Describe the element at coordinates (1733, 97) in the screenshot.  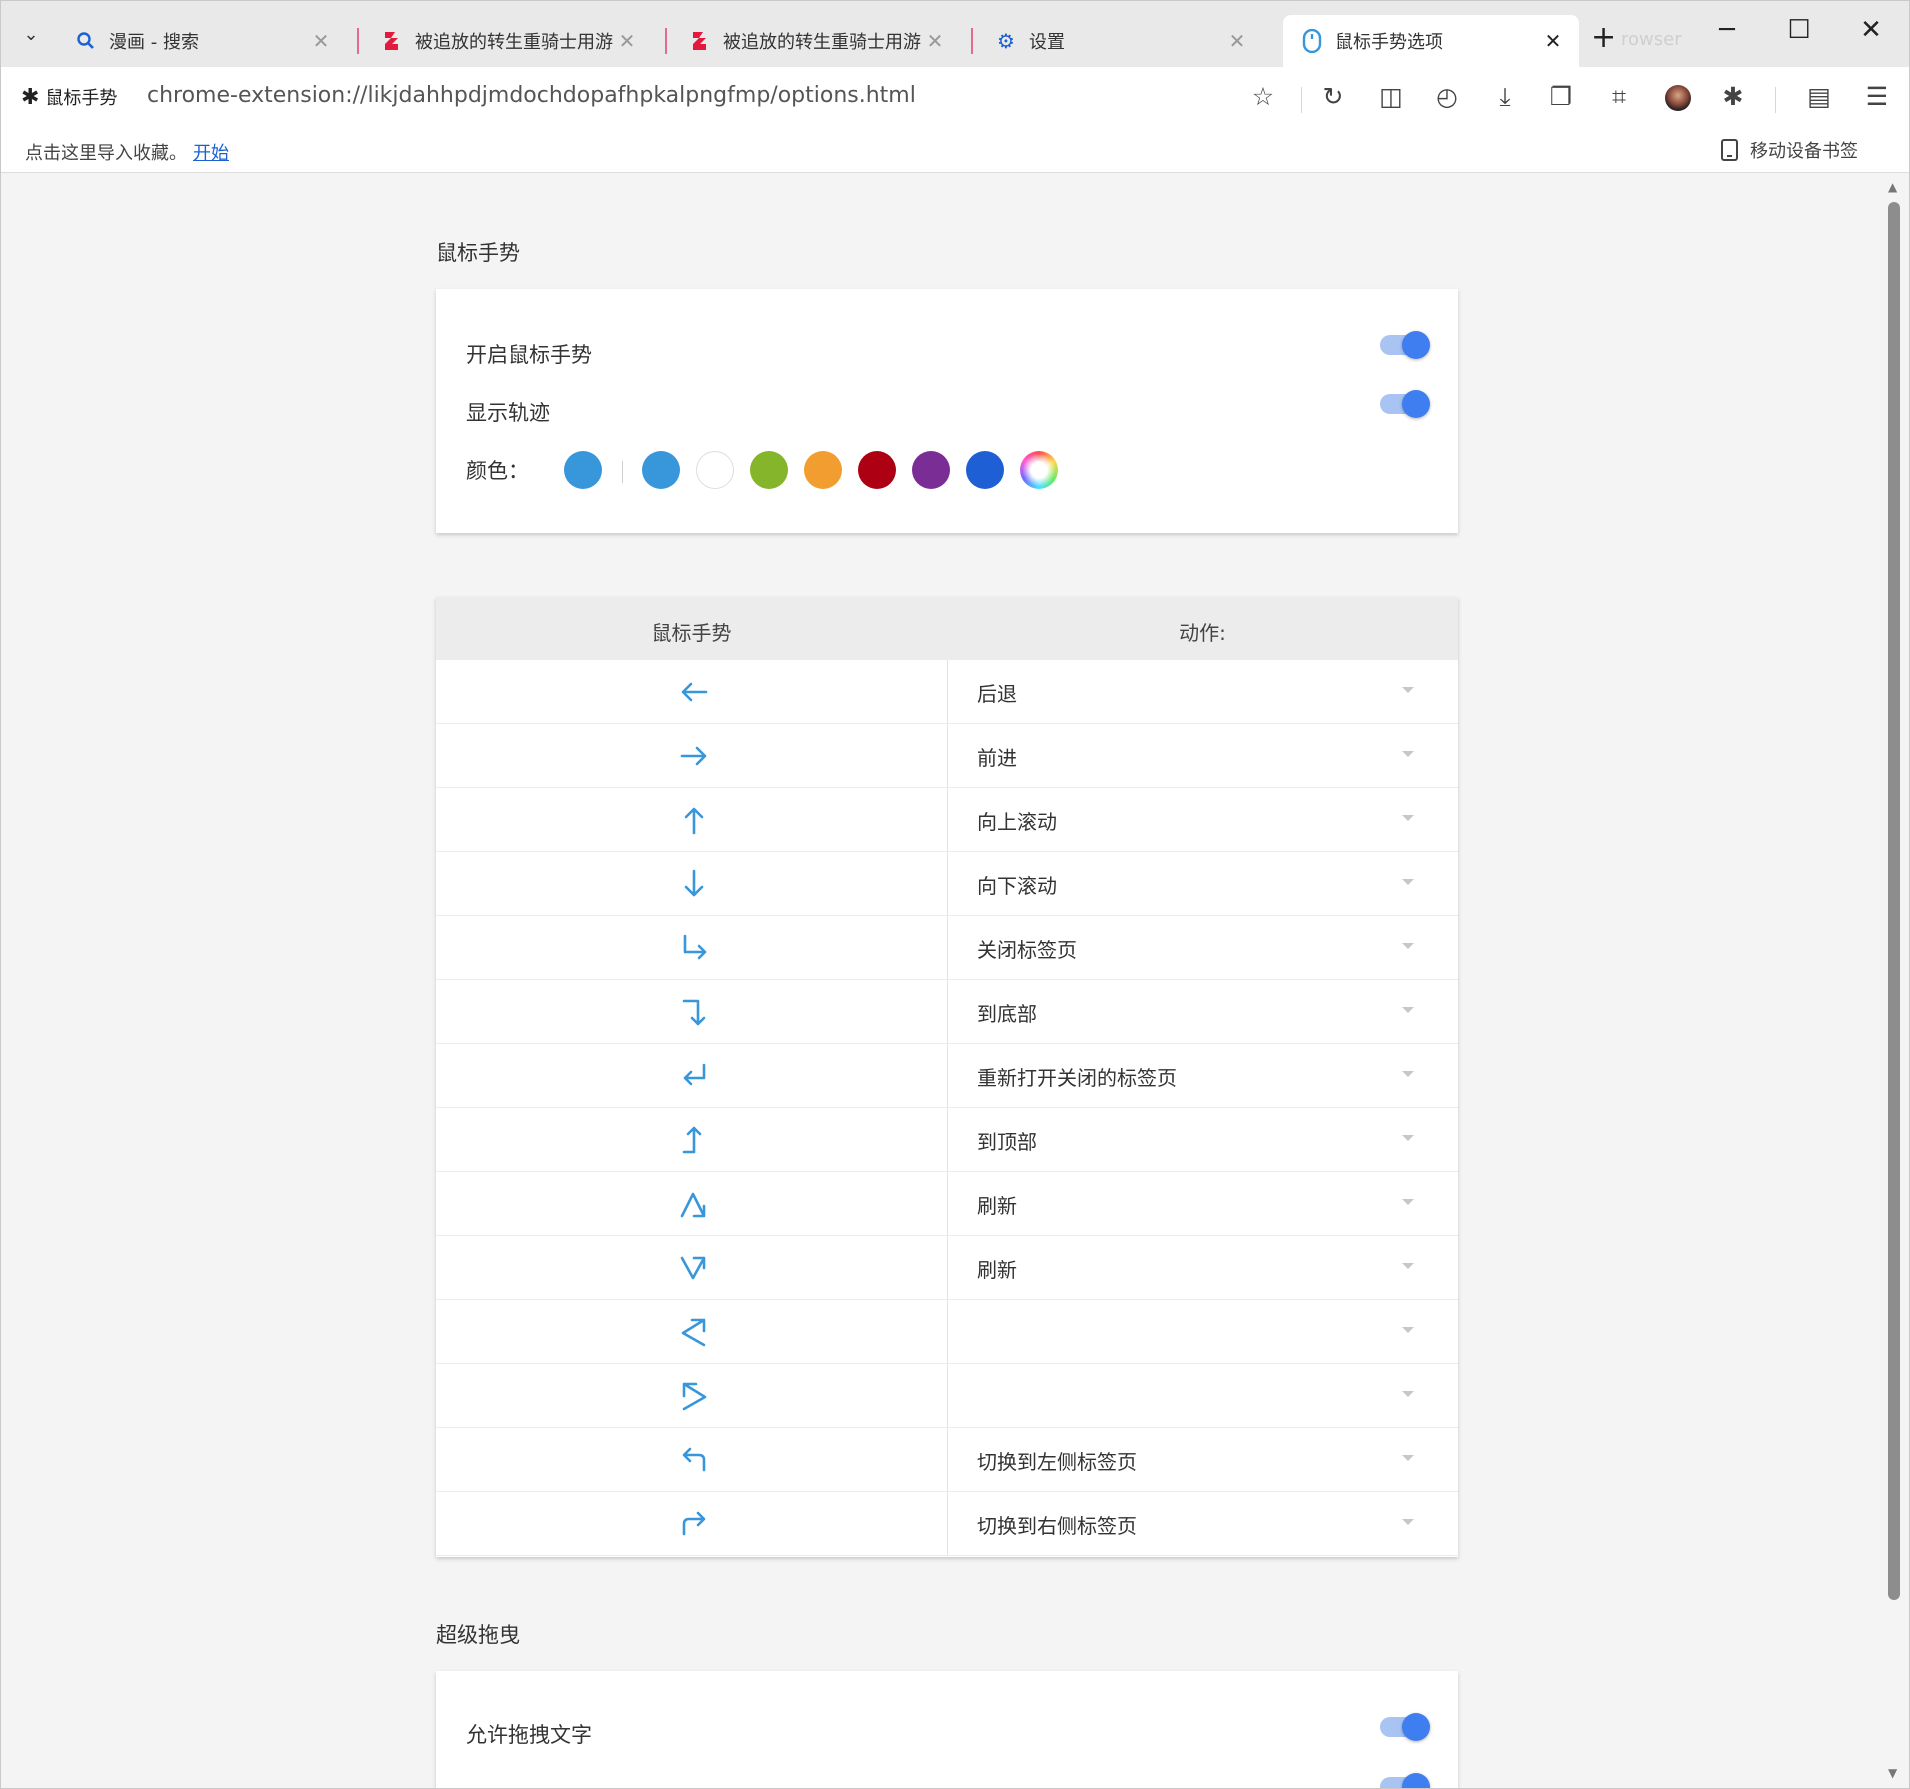
I see `extensions-icon: ✱` at that location.